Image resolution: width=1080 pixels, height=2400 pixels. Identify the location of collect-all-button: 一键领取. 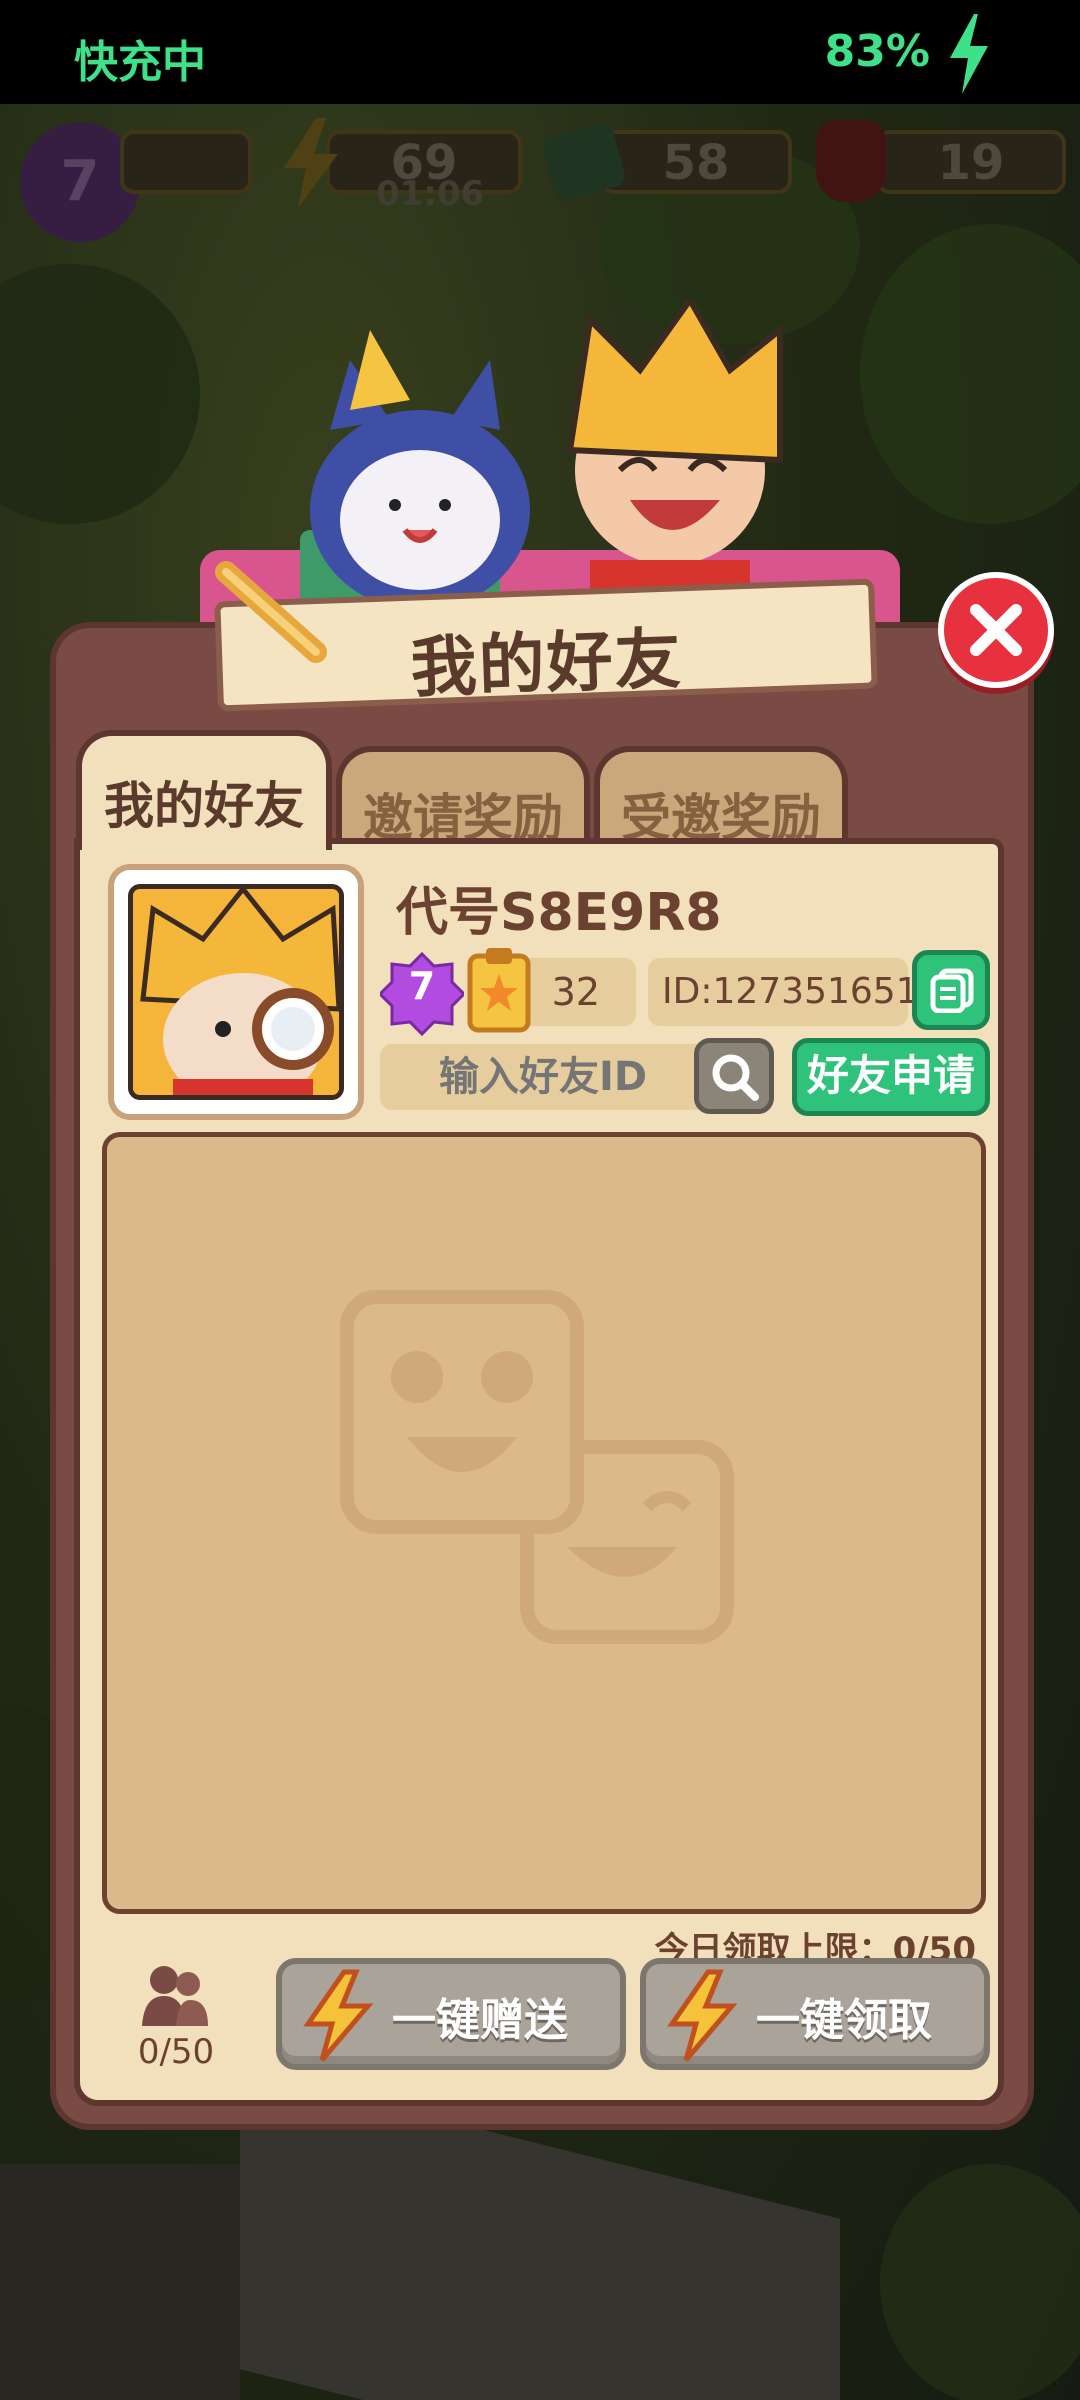
(815, 2014).